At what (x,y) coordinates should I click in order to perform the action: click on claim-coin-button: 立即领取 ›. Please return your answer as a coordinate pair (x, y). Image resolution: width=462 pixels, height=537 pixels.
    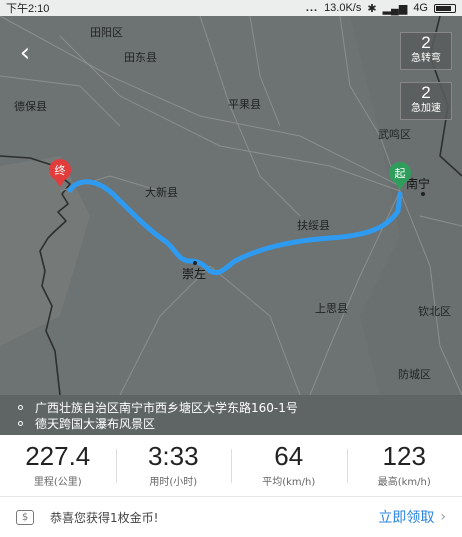
    Looking at the image, I should click on (412, 517).